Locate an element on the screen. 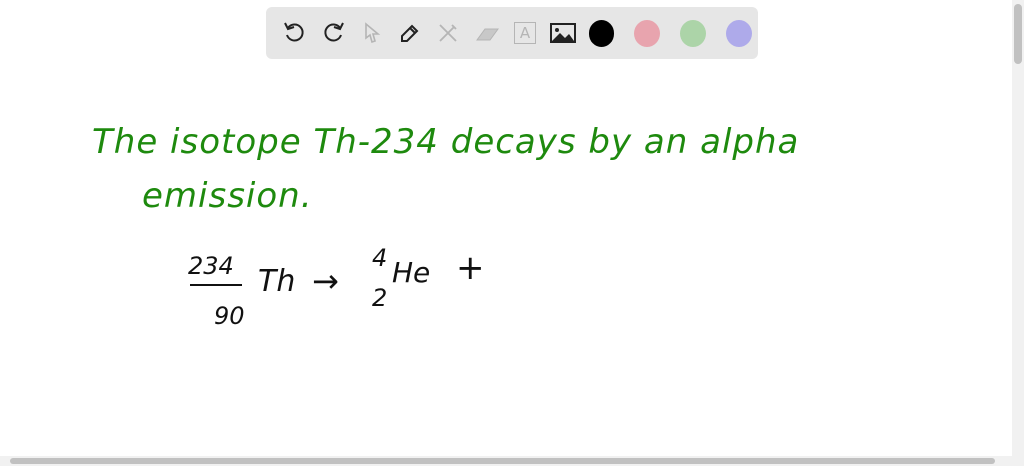 The width and height of the screenshot is (1024, 466). th-symbol: Th is located at coordinates (277, 281).